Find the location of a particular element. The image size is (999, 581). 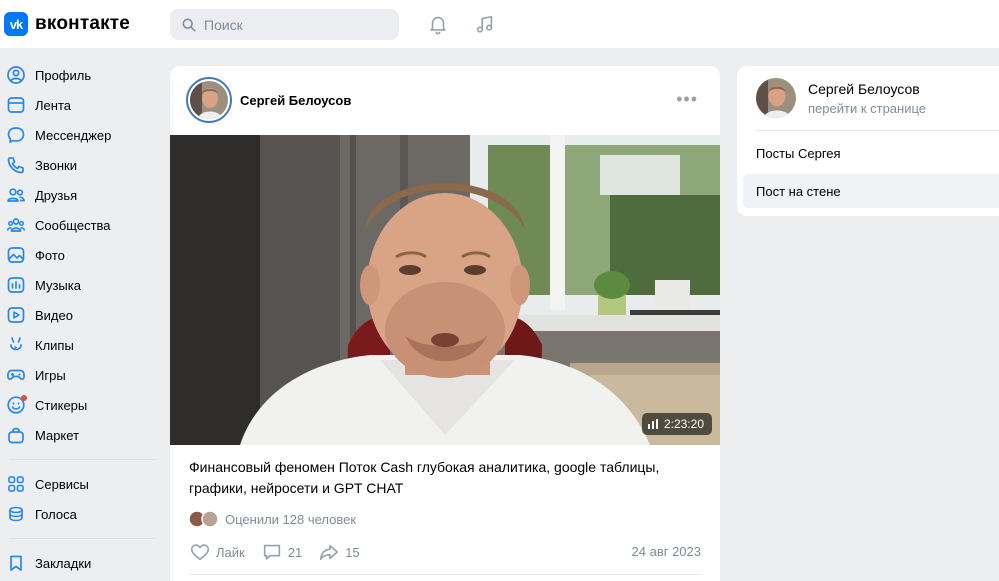

sidebar-item-label: Сообщества is located at coordinates (73, 225).